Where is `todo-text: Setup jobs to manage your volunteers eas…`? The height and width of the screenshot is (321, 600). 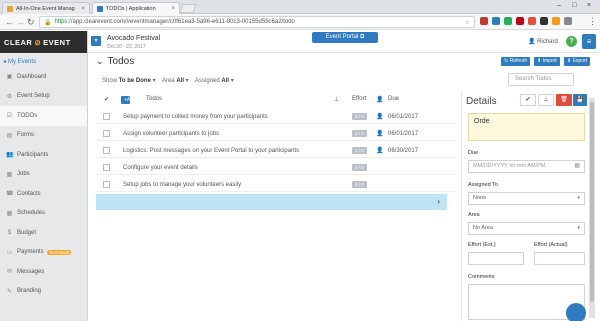
todo-text: Setup jobs to manage your volunteers eas… is located at coordinates (182, 185).